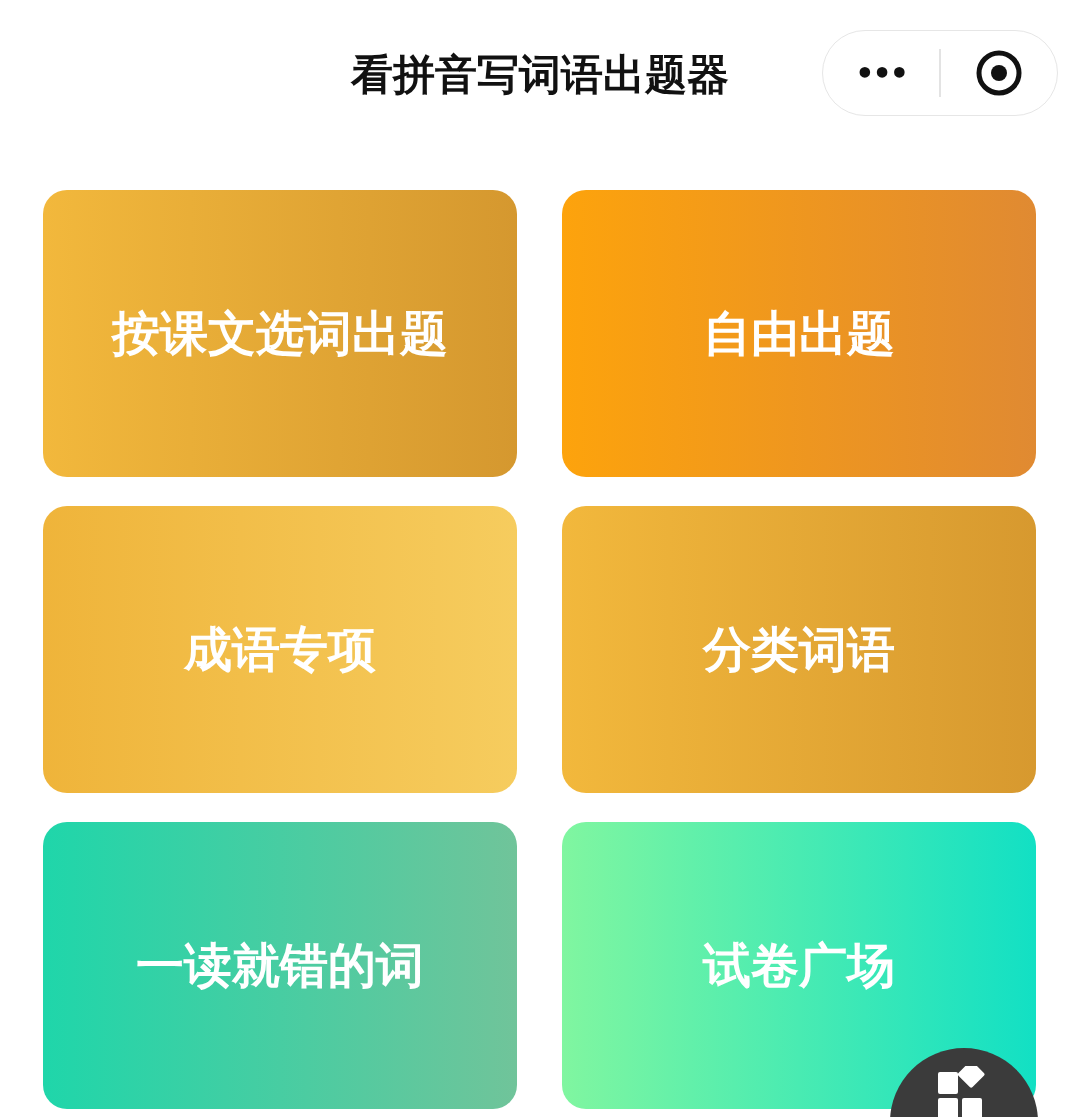  I want to click on menu-card: 一读就错的词, so click(280, 965).